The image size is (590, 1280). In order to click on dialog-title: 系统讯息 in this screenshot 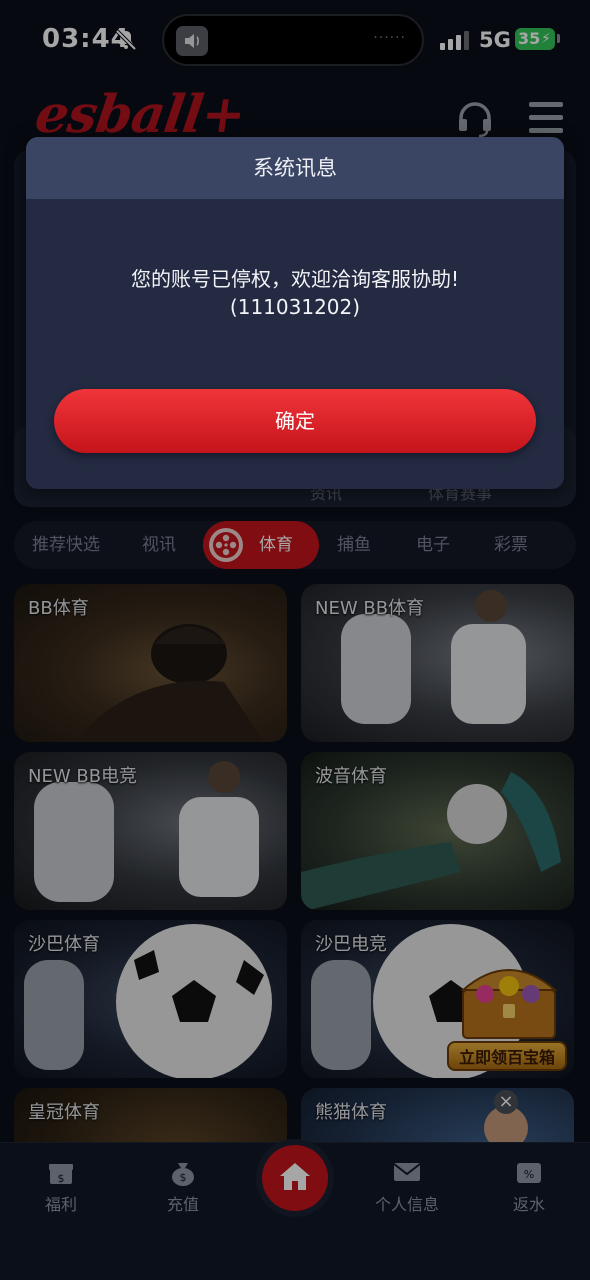, I will do `click(295, 168)`.